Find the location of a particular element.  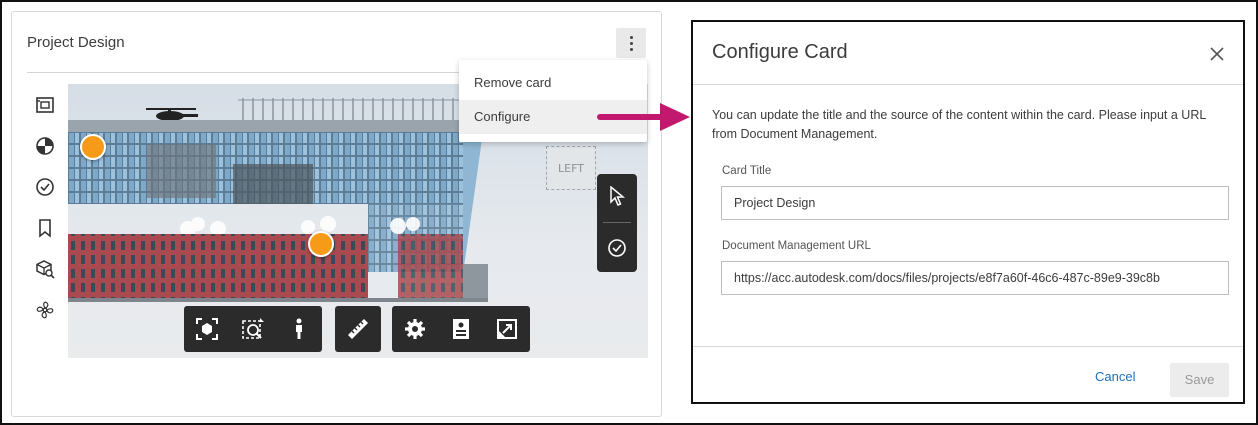

card-title-label: Card Title is located at coordinates (747, 171).